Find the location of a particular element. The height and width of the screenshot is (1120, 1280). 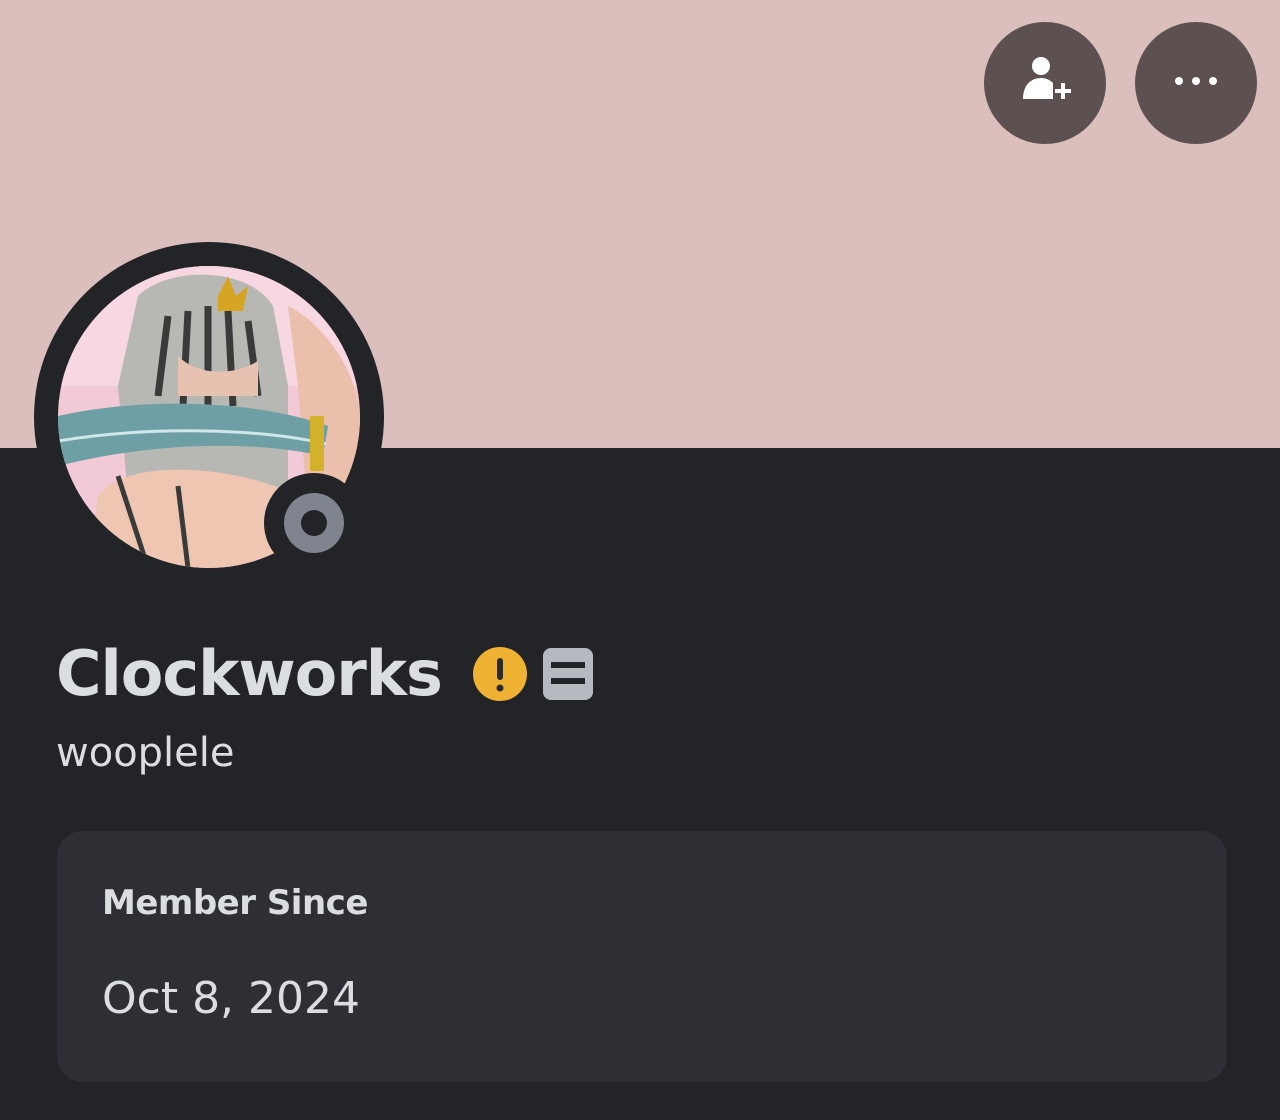

status-indicator is located at coordinates (314, 523).